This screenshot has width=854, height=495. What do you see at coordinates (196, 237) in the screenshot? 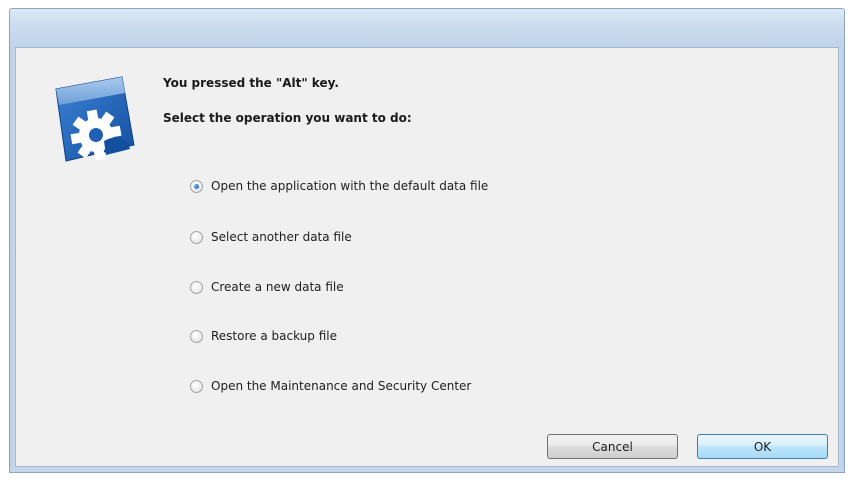
I see `radio-select-another` at bounding box center [196, 237].